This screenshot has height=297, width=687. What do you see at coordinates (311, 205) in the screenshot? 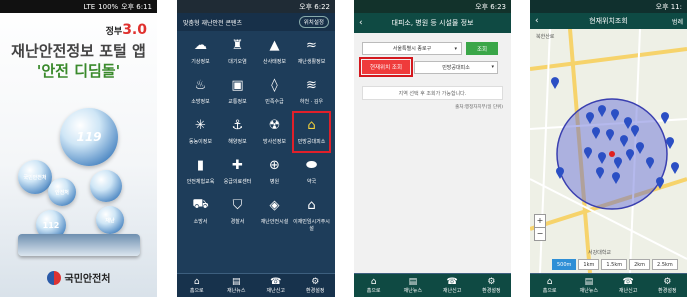
I see `house-icon: ⌂` at bounding box center [311, 205].